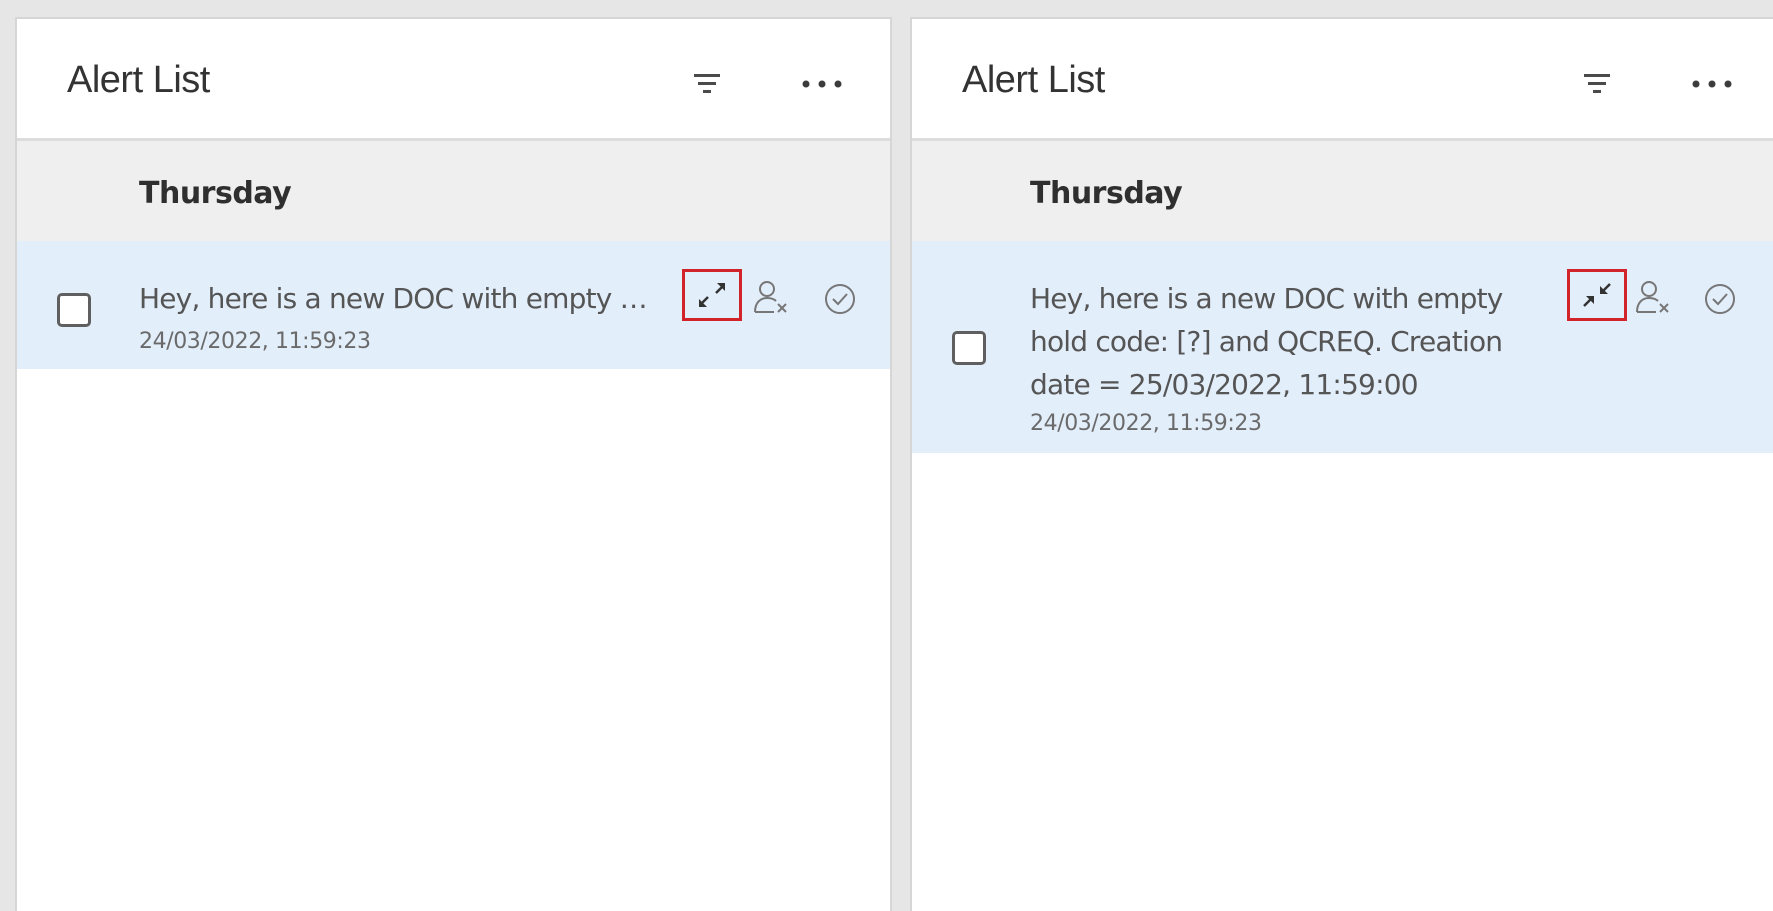  I want to click on collapse-button, so click(1597, 295).